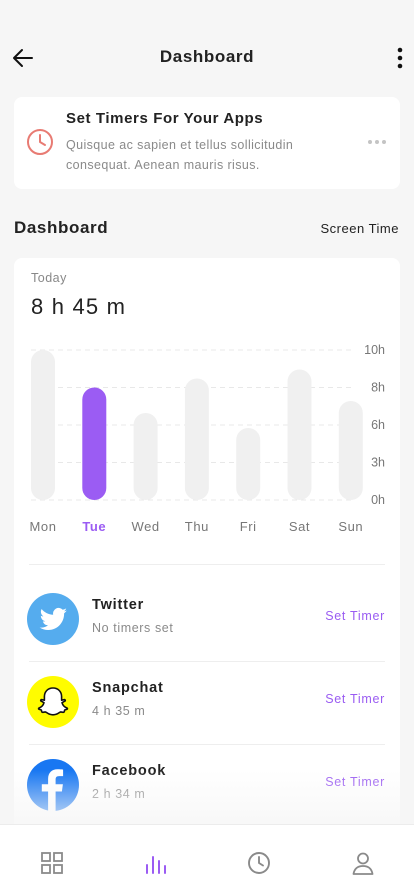  What do you see at coordinates (248, 526) in the screenshot?
I see `x-tick-label: Fri` at bounding box center [248, 526].